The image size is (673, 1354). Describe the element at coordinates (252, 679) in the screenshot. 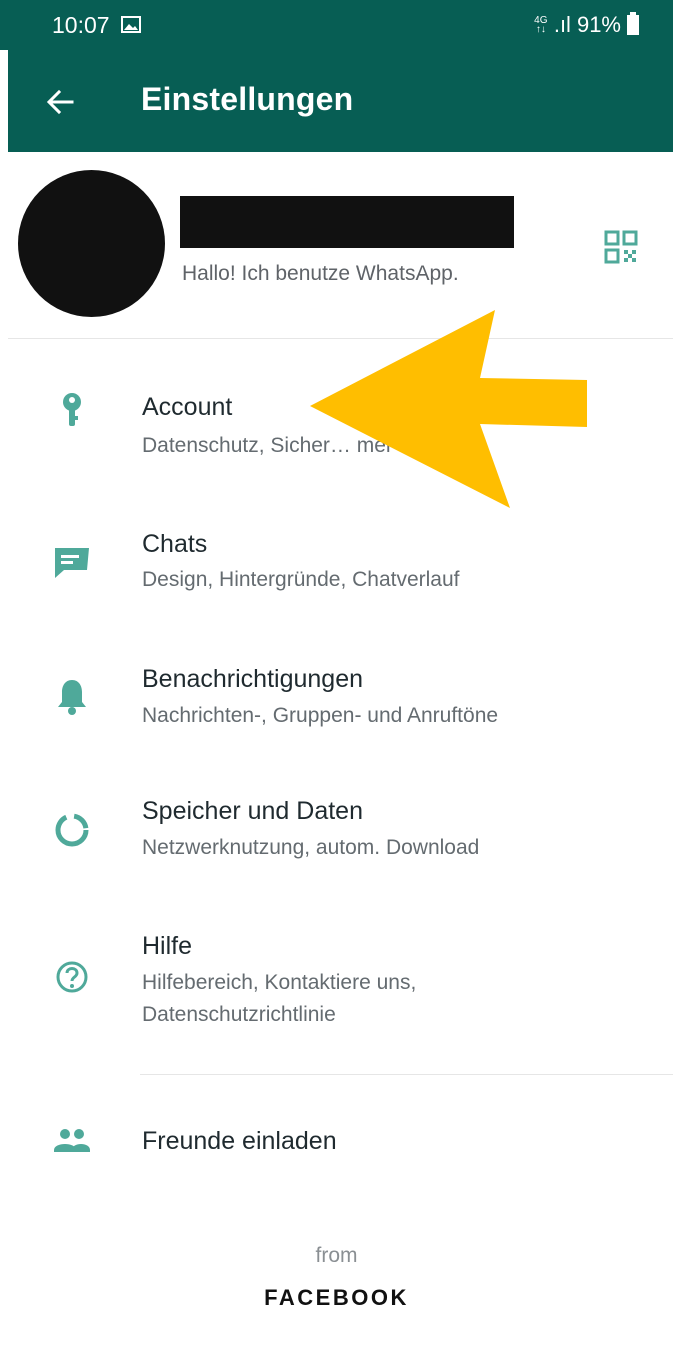

I see `settings-item-title: Benachrichtigungen` at that location.